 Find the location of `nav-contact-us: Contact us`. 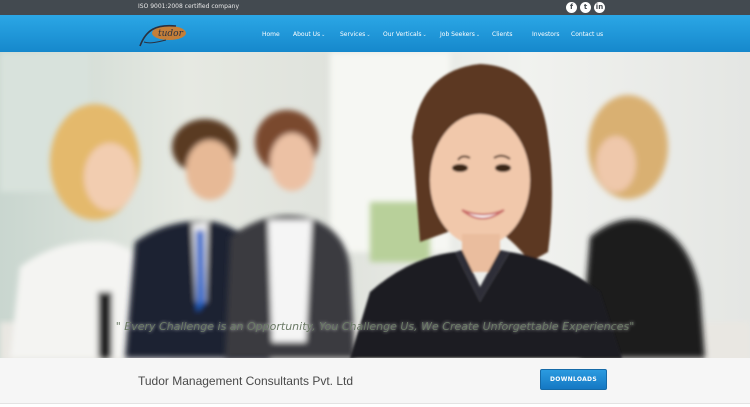

nav-contact-us: Contact us is located at coordinates (587, 34).